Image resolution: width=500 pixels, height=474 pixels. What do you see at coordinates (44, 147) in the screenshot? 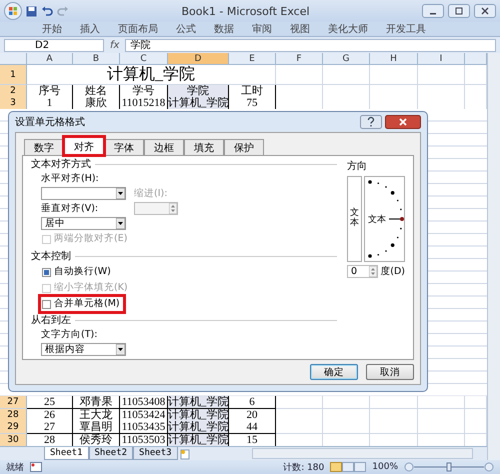
I see `dialog-tab: 数字` at bounding box center [44, 147].